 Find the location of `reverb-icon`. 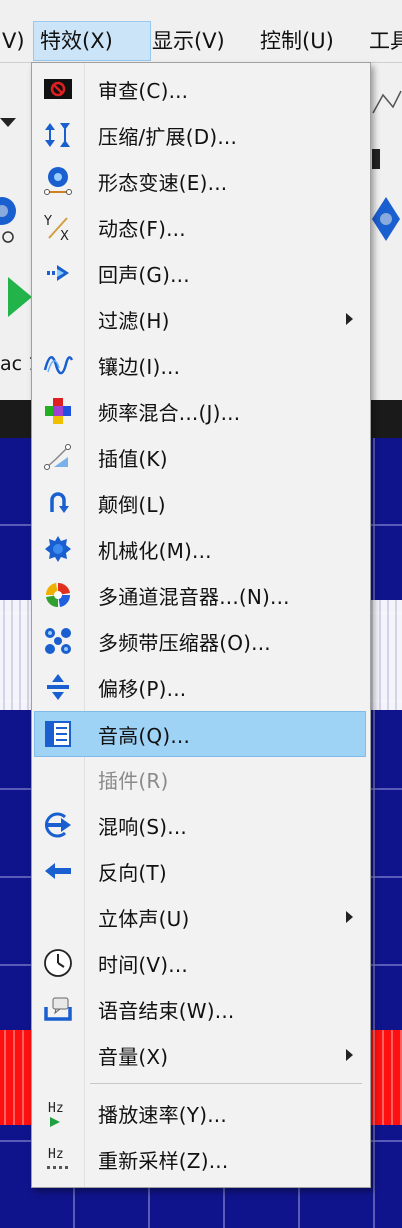

reverb-icon is located at coordinates (58, 825).